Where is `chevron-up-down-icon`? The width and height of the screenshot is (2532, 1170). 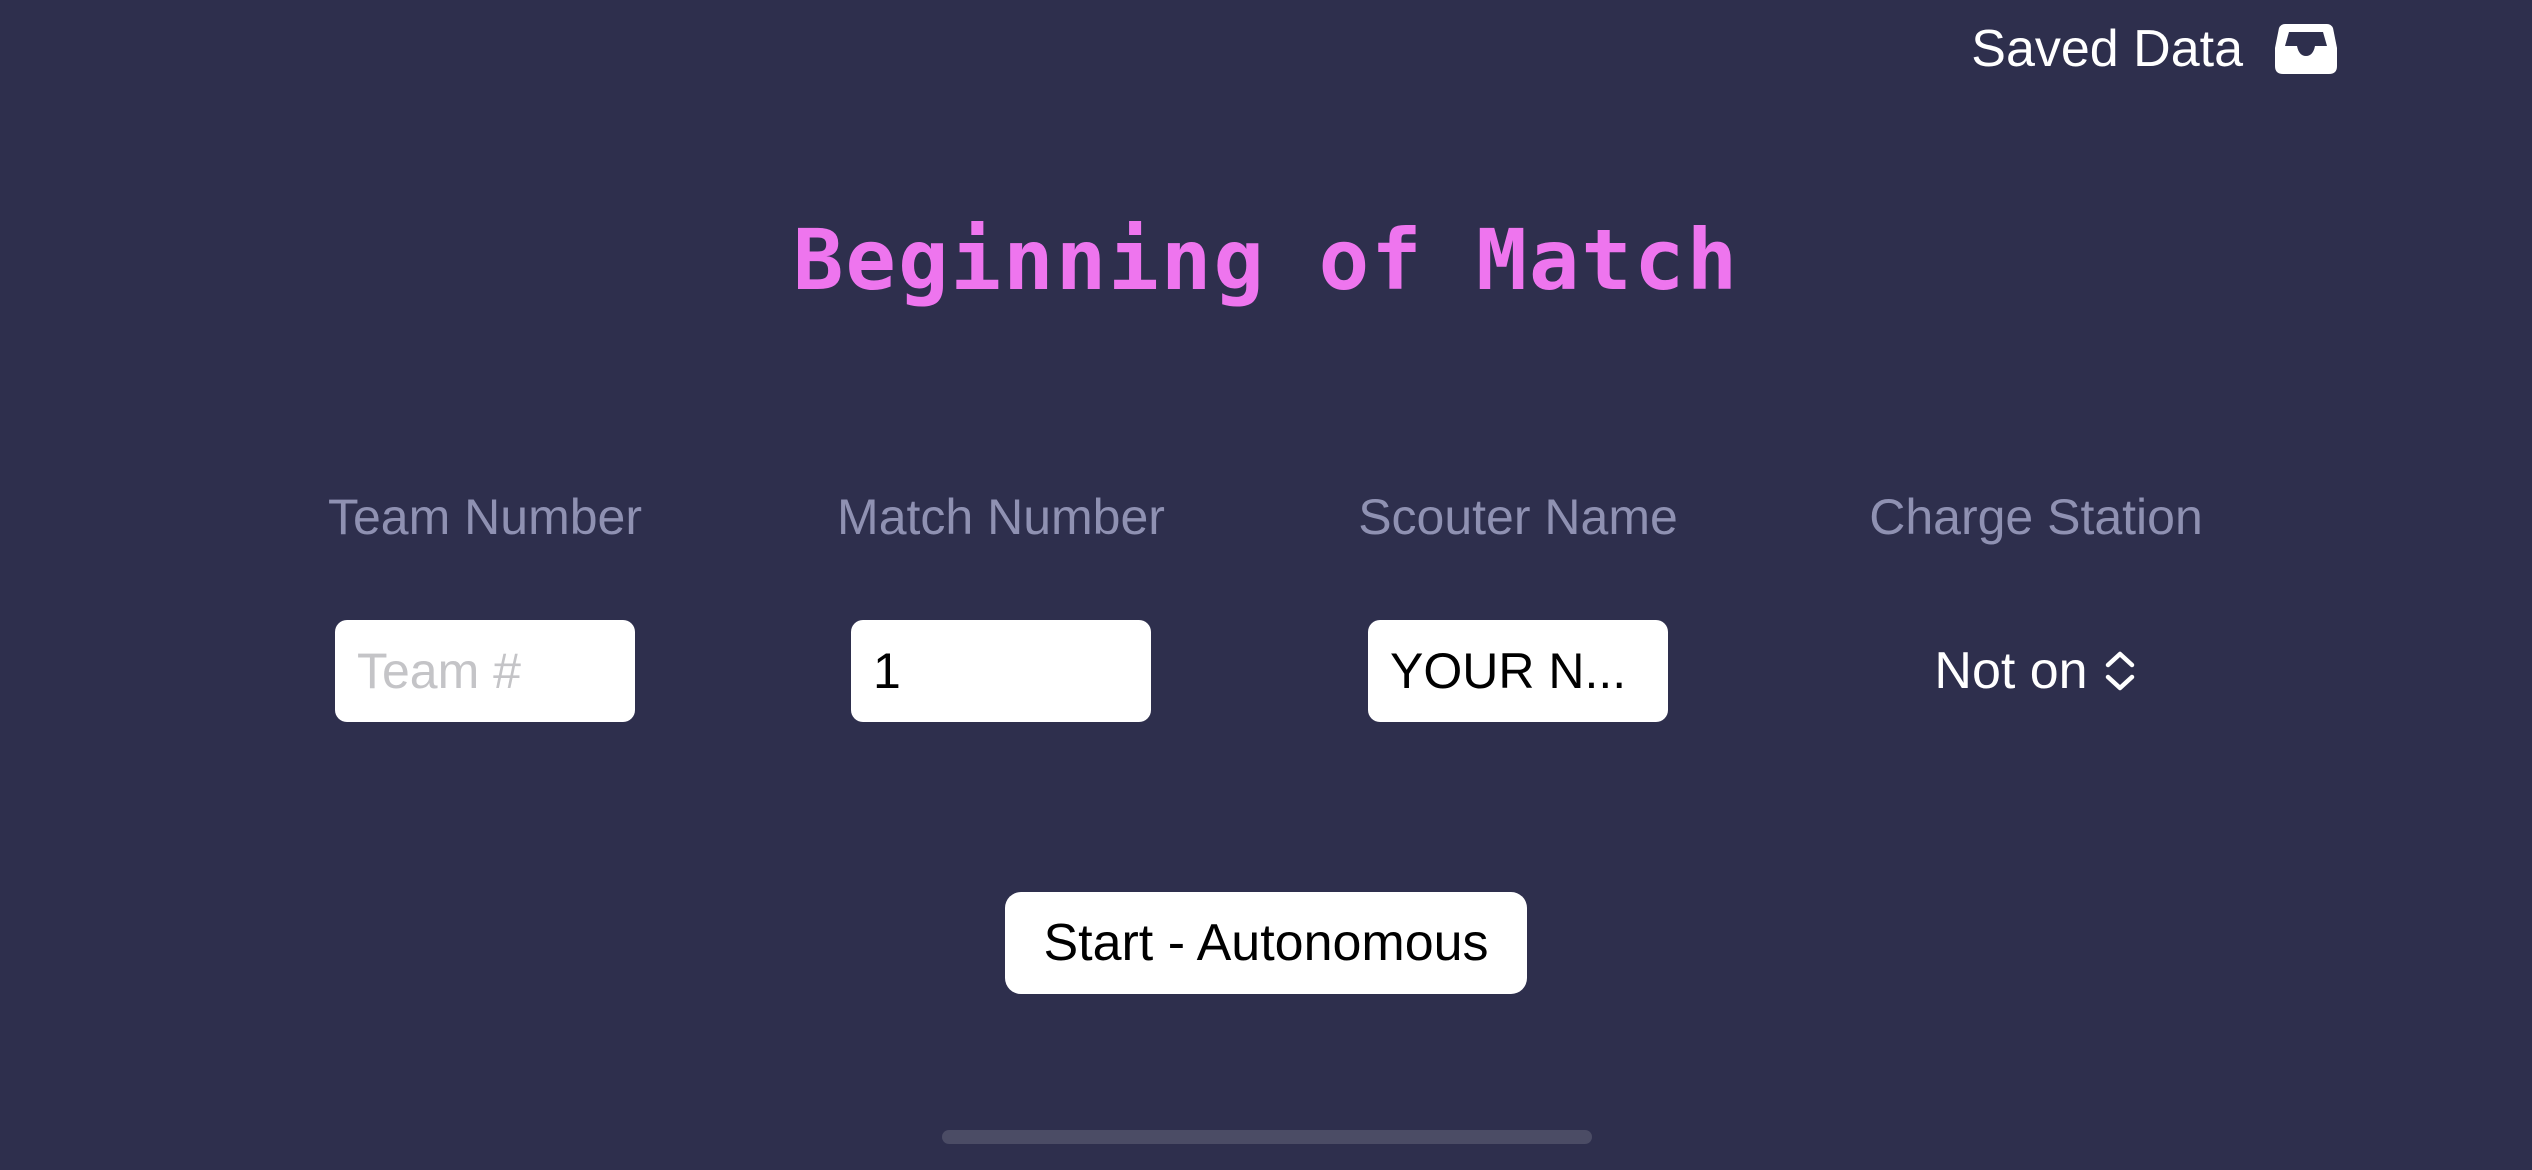 chevron-up-down-icon is located at coordinates (2119, 671).